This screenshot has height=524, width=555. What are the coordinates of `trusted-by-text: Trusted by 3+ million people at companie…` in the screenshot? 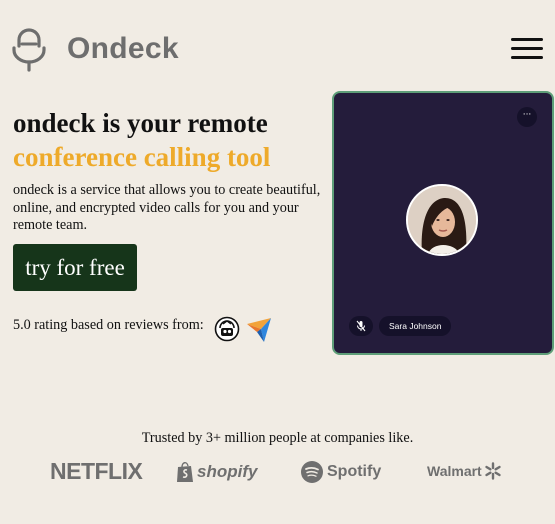 It's located at (277, 438).